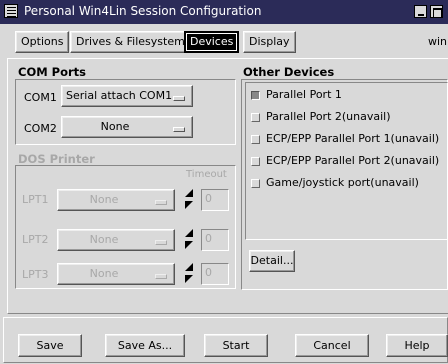 This screenshot has height=364, width=448. Describe the element at coordinates (269, 42) in the screenshot. I see `tab-display: Display` at that location.